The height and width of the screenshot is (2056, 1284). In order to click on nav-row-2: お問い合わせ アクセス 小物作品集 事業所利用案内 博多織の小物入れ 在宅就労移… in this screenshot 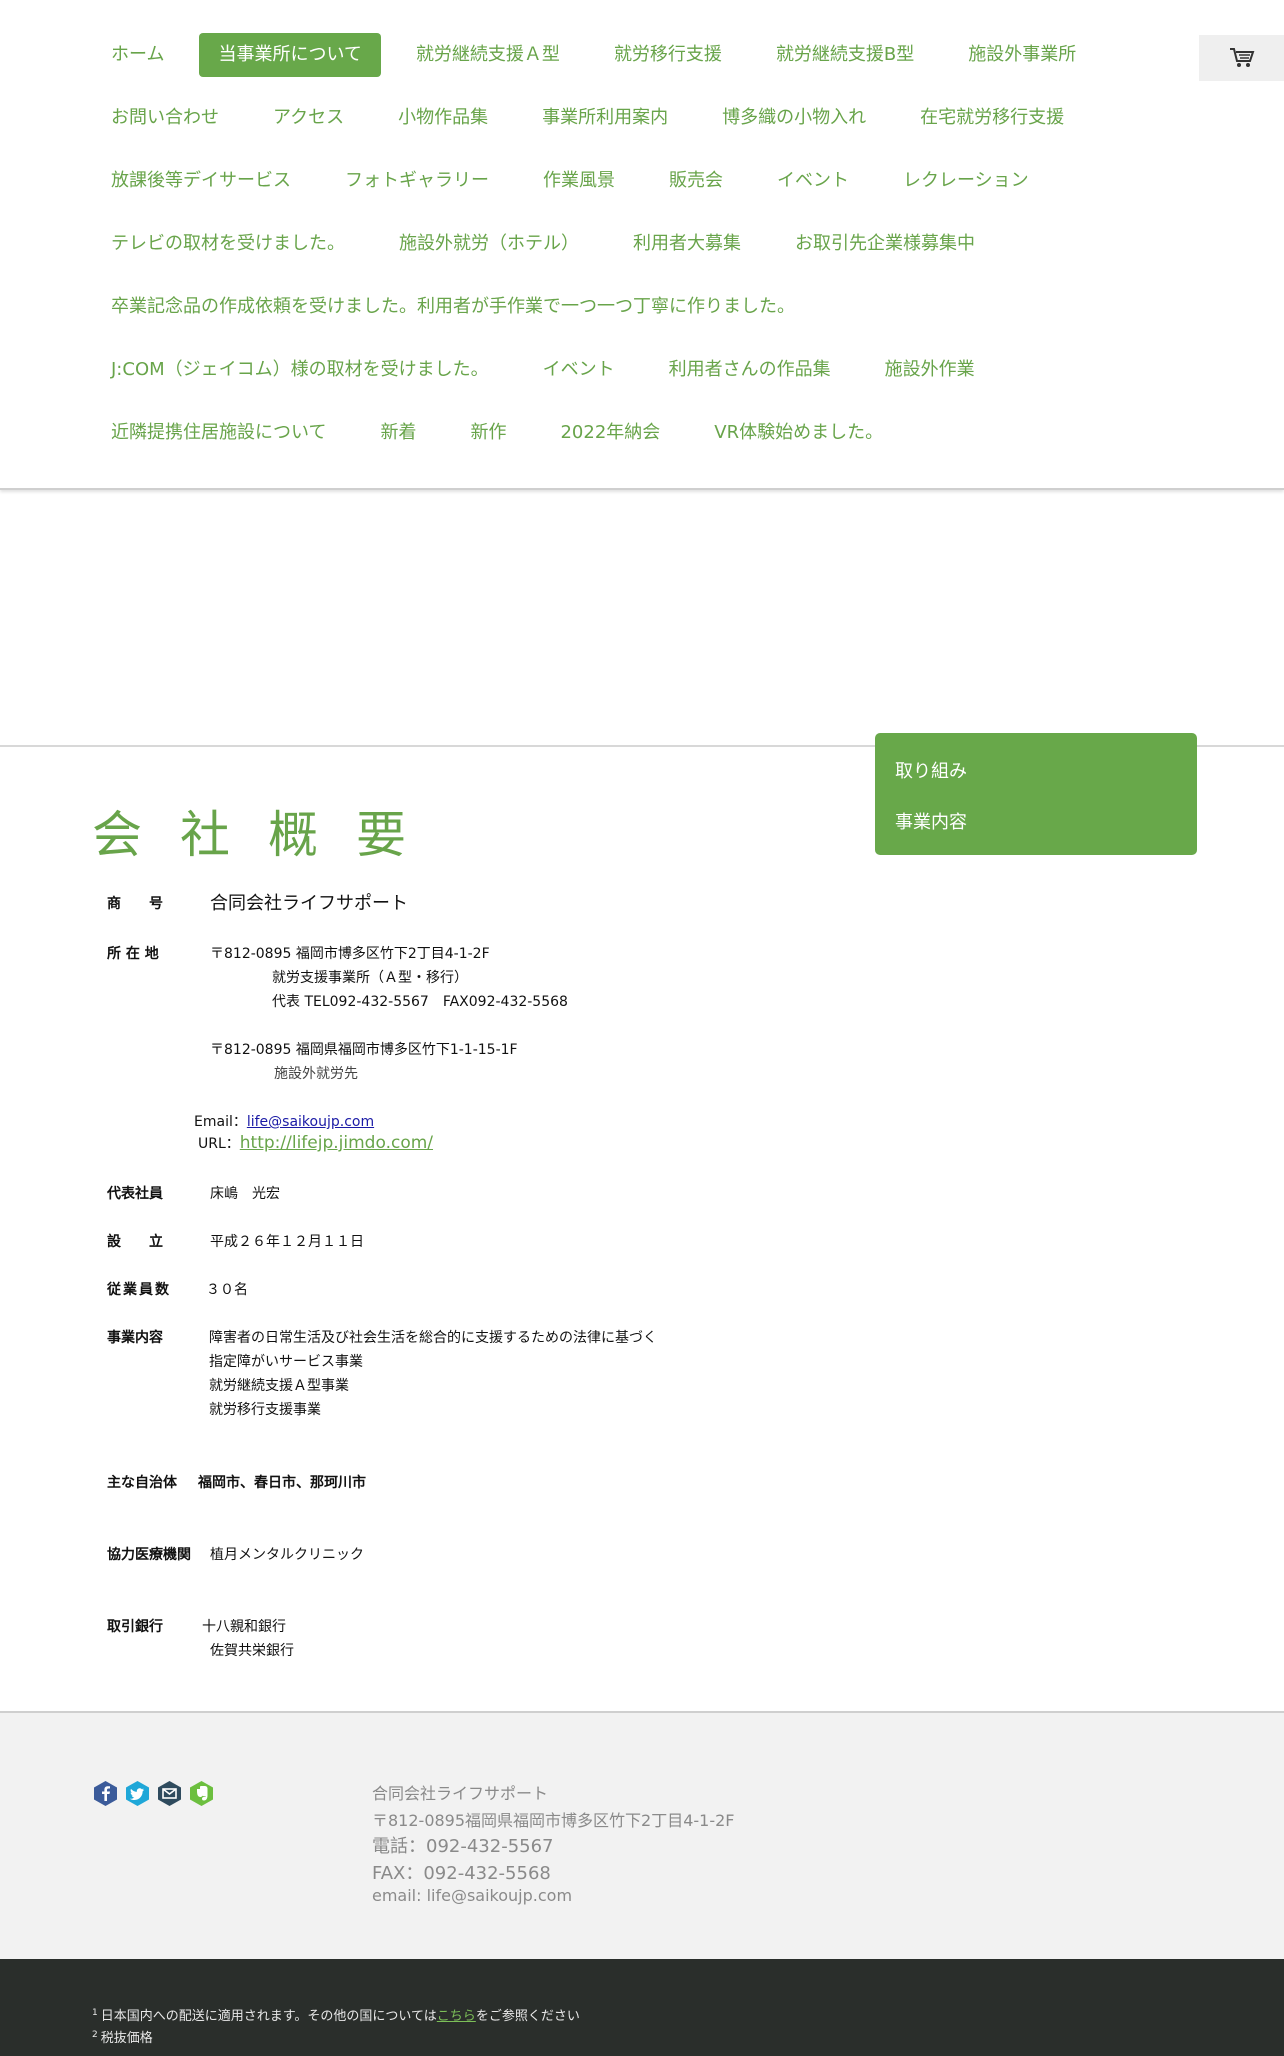, I will do `click(595, 118)`.